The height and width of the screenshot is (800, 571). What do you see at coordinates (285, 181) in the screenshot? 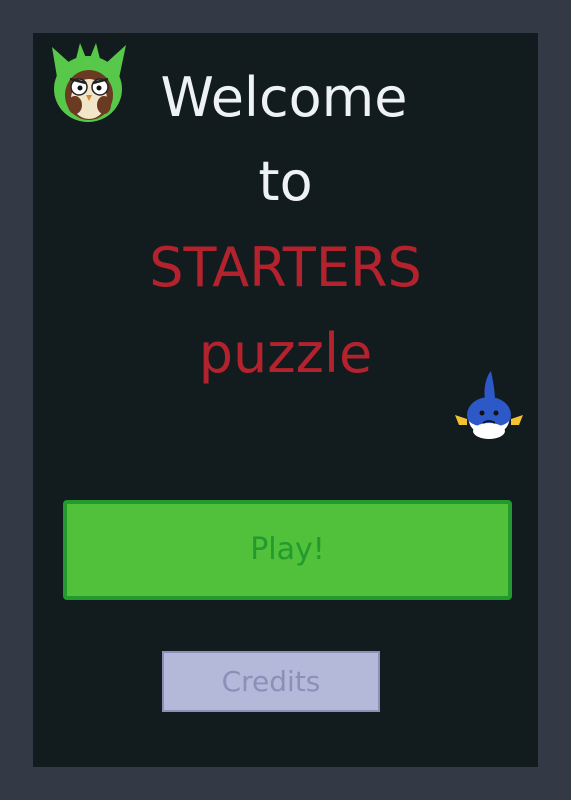
I see `title-to: to` at bounding box center [285, 181].